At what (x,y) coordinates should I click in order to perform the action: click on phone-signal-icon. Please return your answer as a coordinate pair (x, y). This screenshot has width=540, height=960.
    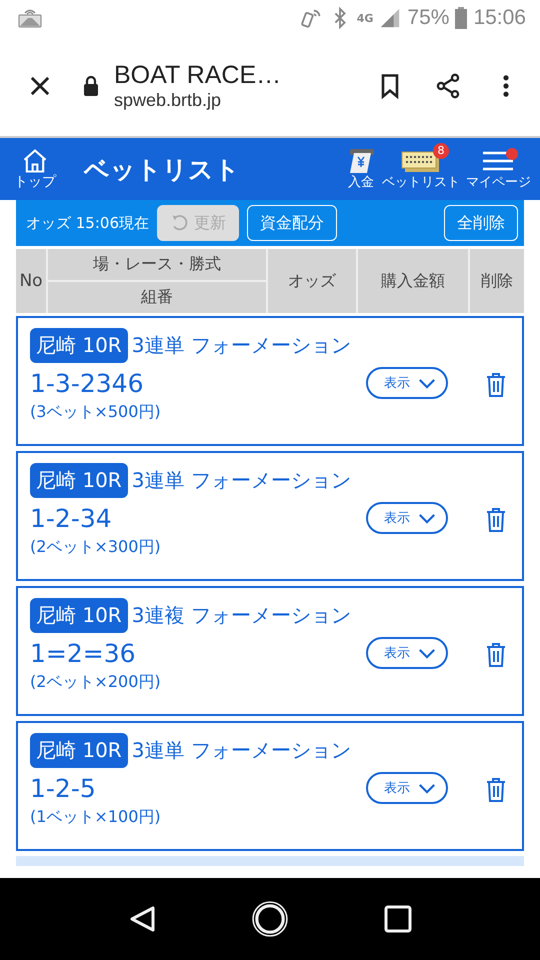
    Looking at the image, I should click on (311, 18).